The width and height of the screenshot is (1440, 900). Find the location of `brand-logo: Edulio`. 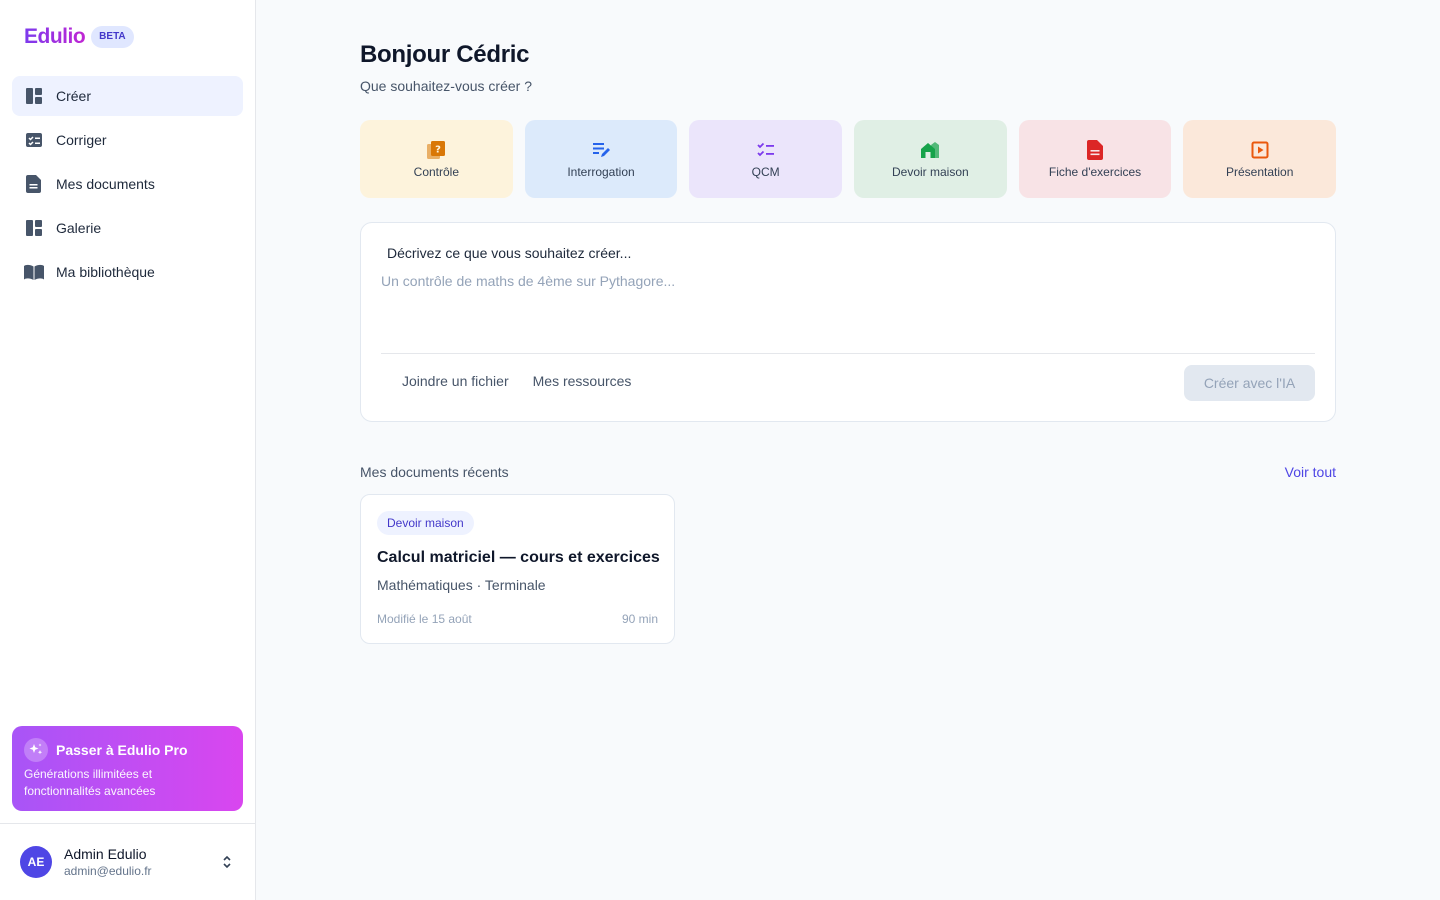

brand-logo: Edulio is located at coordinates (55, 36).